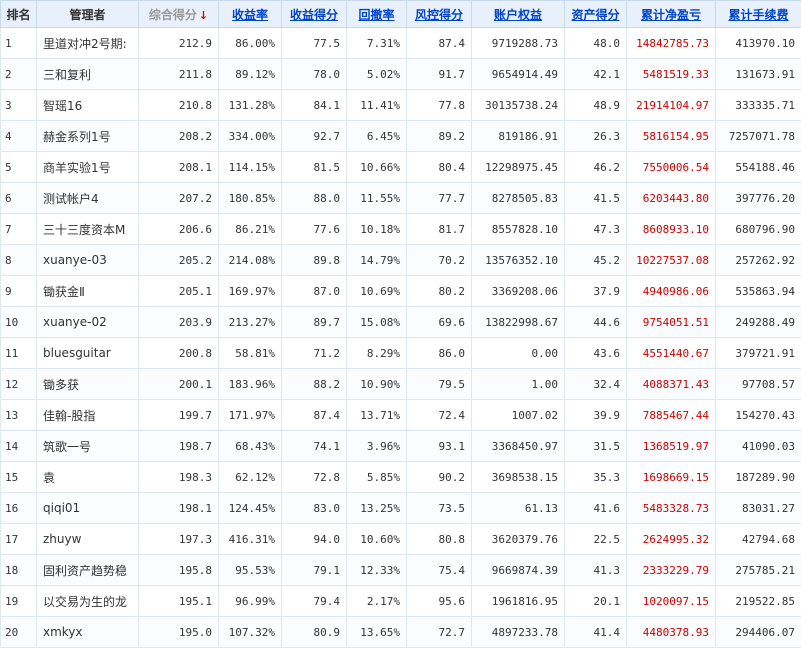 This screenshot has width=801, height=648. What do you see at coordinates (314, 15) in the screenshot?
I see `sort-return-score-link: 收益得分` at bounding box center [314, 15].